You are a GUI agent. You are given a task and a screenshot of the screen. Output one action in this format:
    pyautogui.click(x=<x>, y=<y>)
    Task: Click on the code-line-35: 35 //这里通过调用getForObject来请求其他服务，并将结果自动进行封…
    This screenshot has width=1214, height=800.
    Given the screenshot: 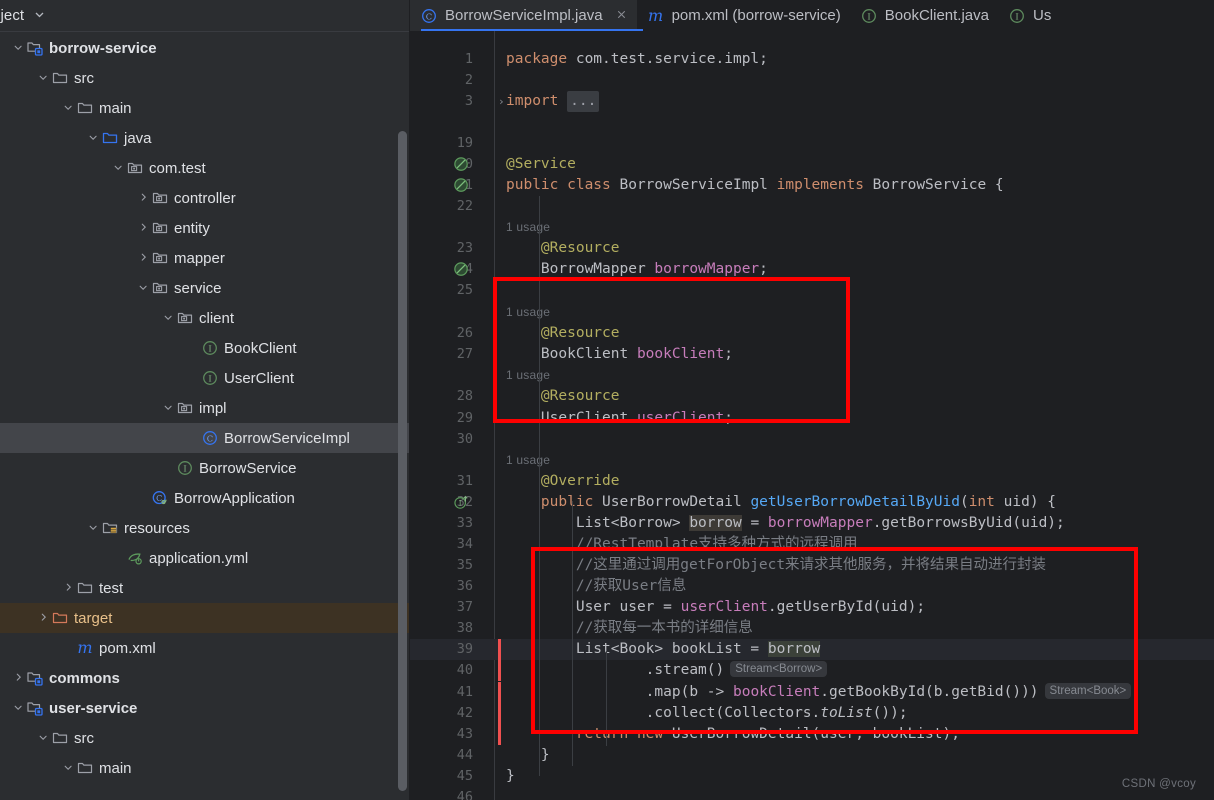 What is the action you would take?
    pyautogui.click(x=812, y=565)
    